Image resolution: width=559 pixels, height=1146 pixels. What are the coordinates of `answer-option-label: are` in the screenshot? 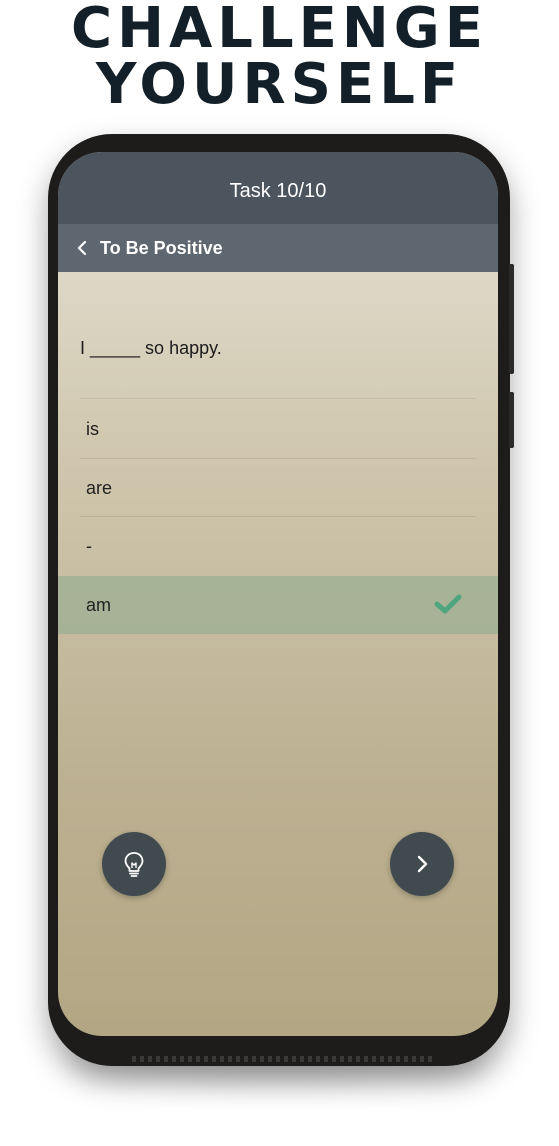 It's located at (99, 488).